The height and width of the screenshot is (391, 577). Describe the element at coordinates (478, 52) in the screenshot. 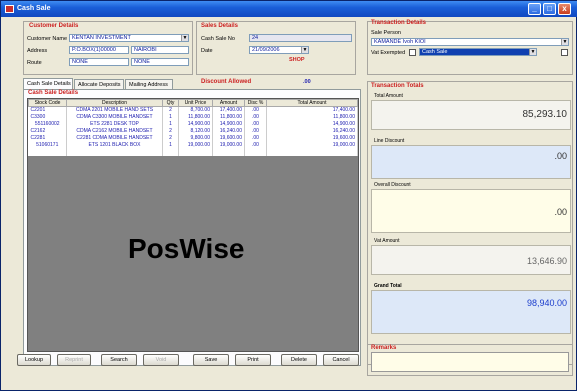

I see `sale-type-field: Cash Sale ▼` at that location.